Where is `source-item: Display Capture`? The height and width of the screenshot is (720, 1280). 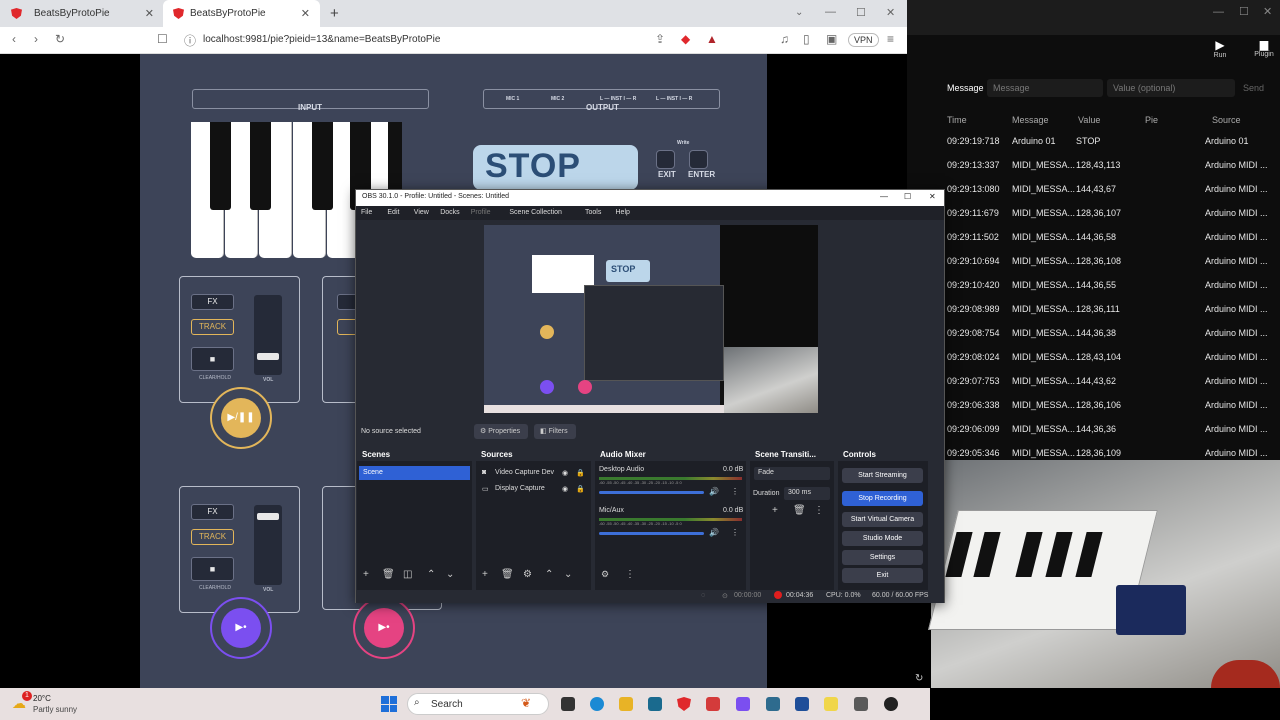
source-item: Display Capture is located at coordinates (520, 488).